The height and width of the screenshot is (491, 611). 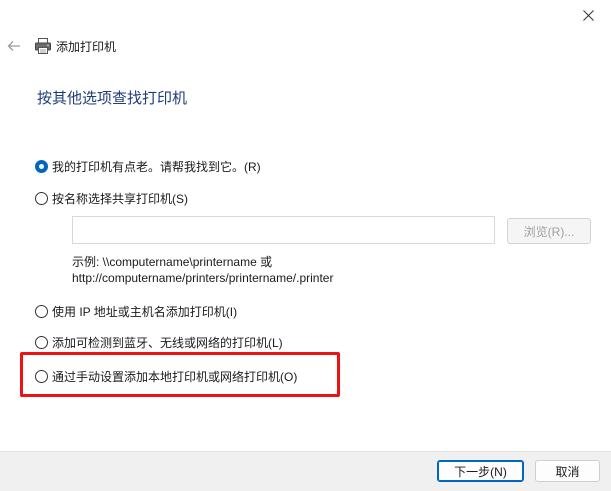 I want to click on option-shared-by-name-label: 按名称选择共享打印机(S), so click(x=120, y=198).